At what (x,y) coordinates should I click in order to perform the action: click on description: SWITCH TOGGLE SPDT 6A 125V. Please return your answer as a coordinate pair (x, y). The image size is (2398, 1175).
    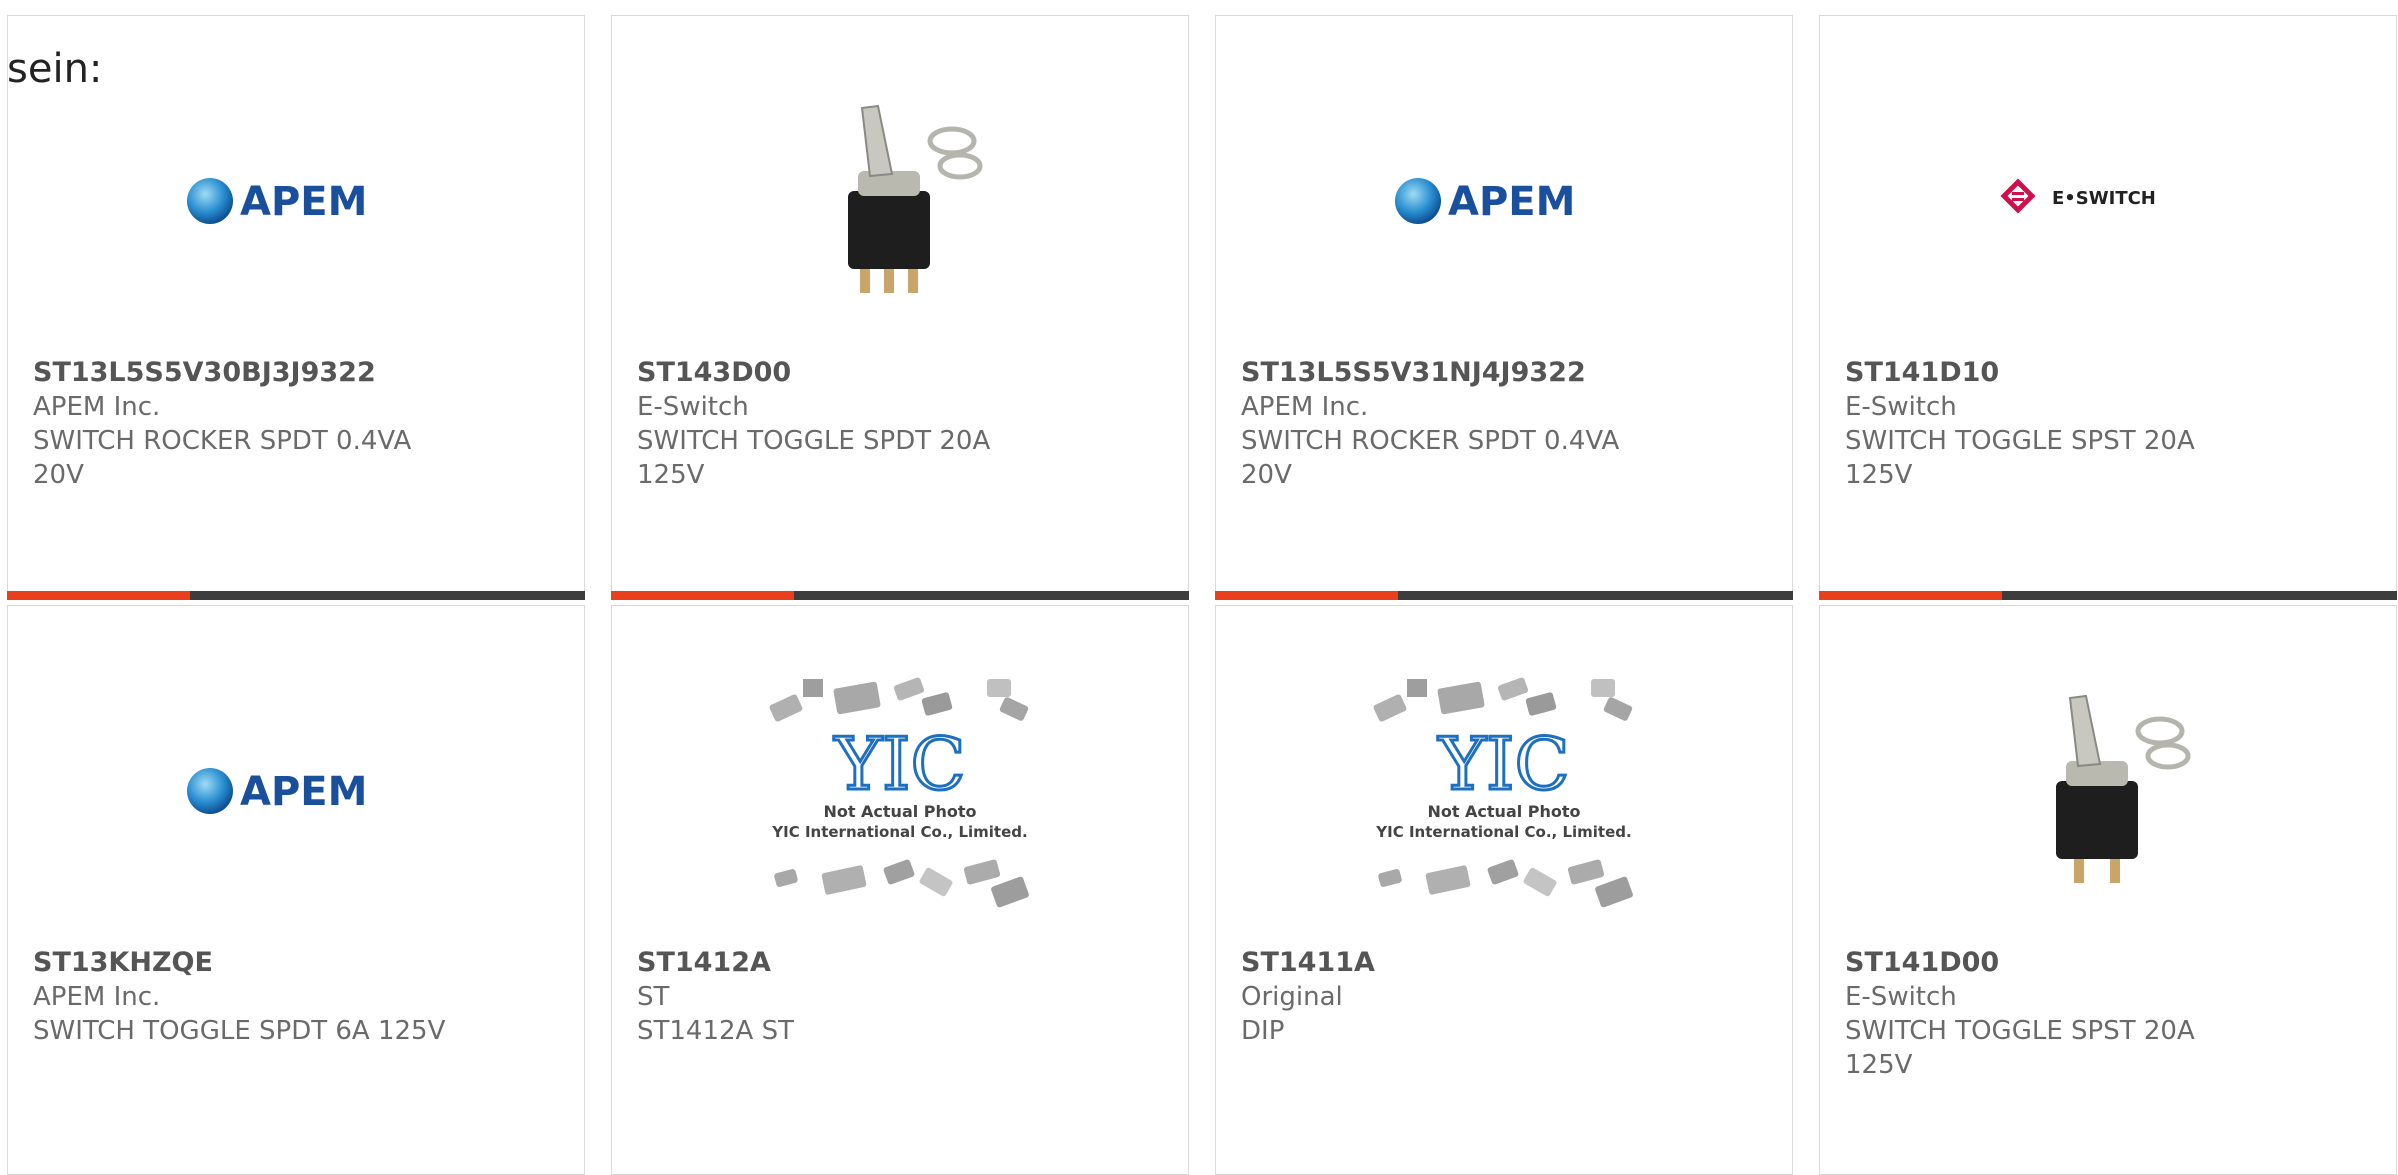
    Looking at the image, I should click on (239, 1031).